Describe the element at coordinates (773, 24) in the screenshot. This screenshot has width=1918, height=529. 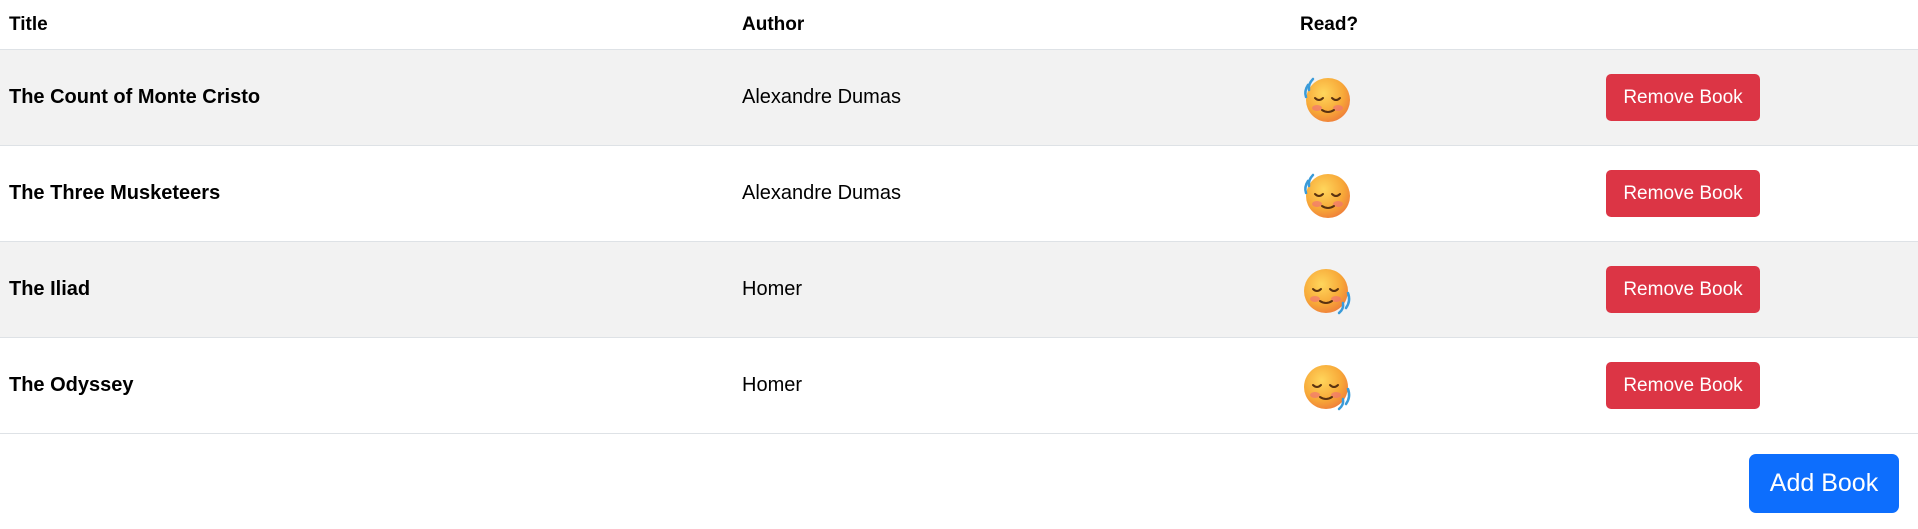
I see `header-author: Author` at that location.